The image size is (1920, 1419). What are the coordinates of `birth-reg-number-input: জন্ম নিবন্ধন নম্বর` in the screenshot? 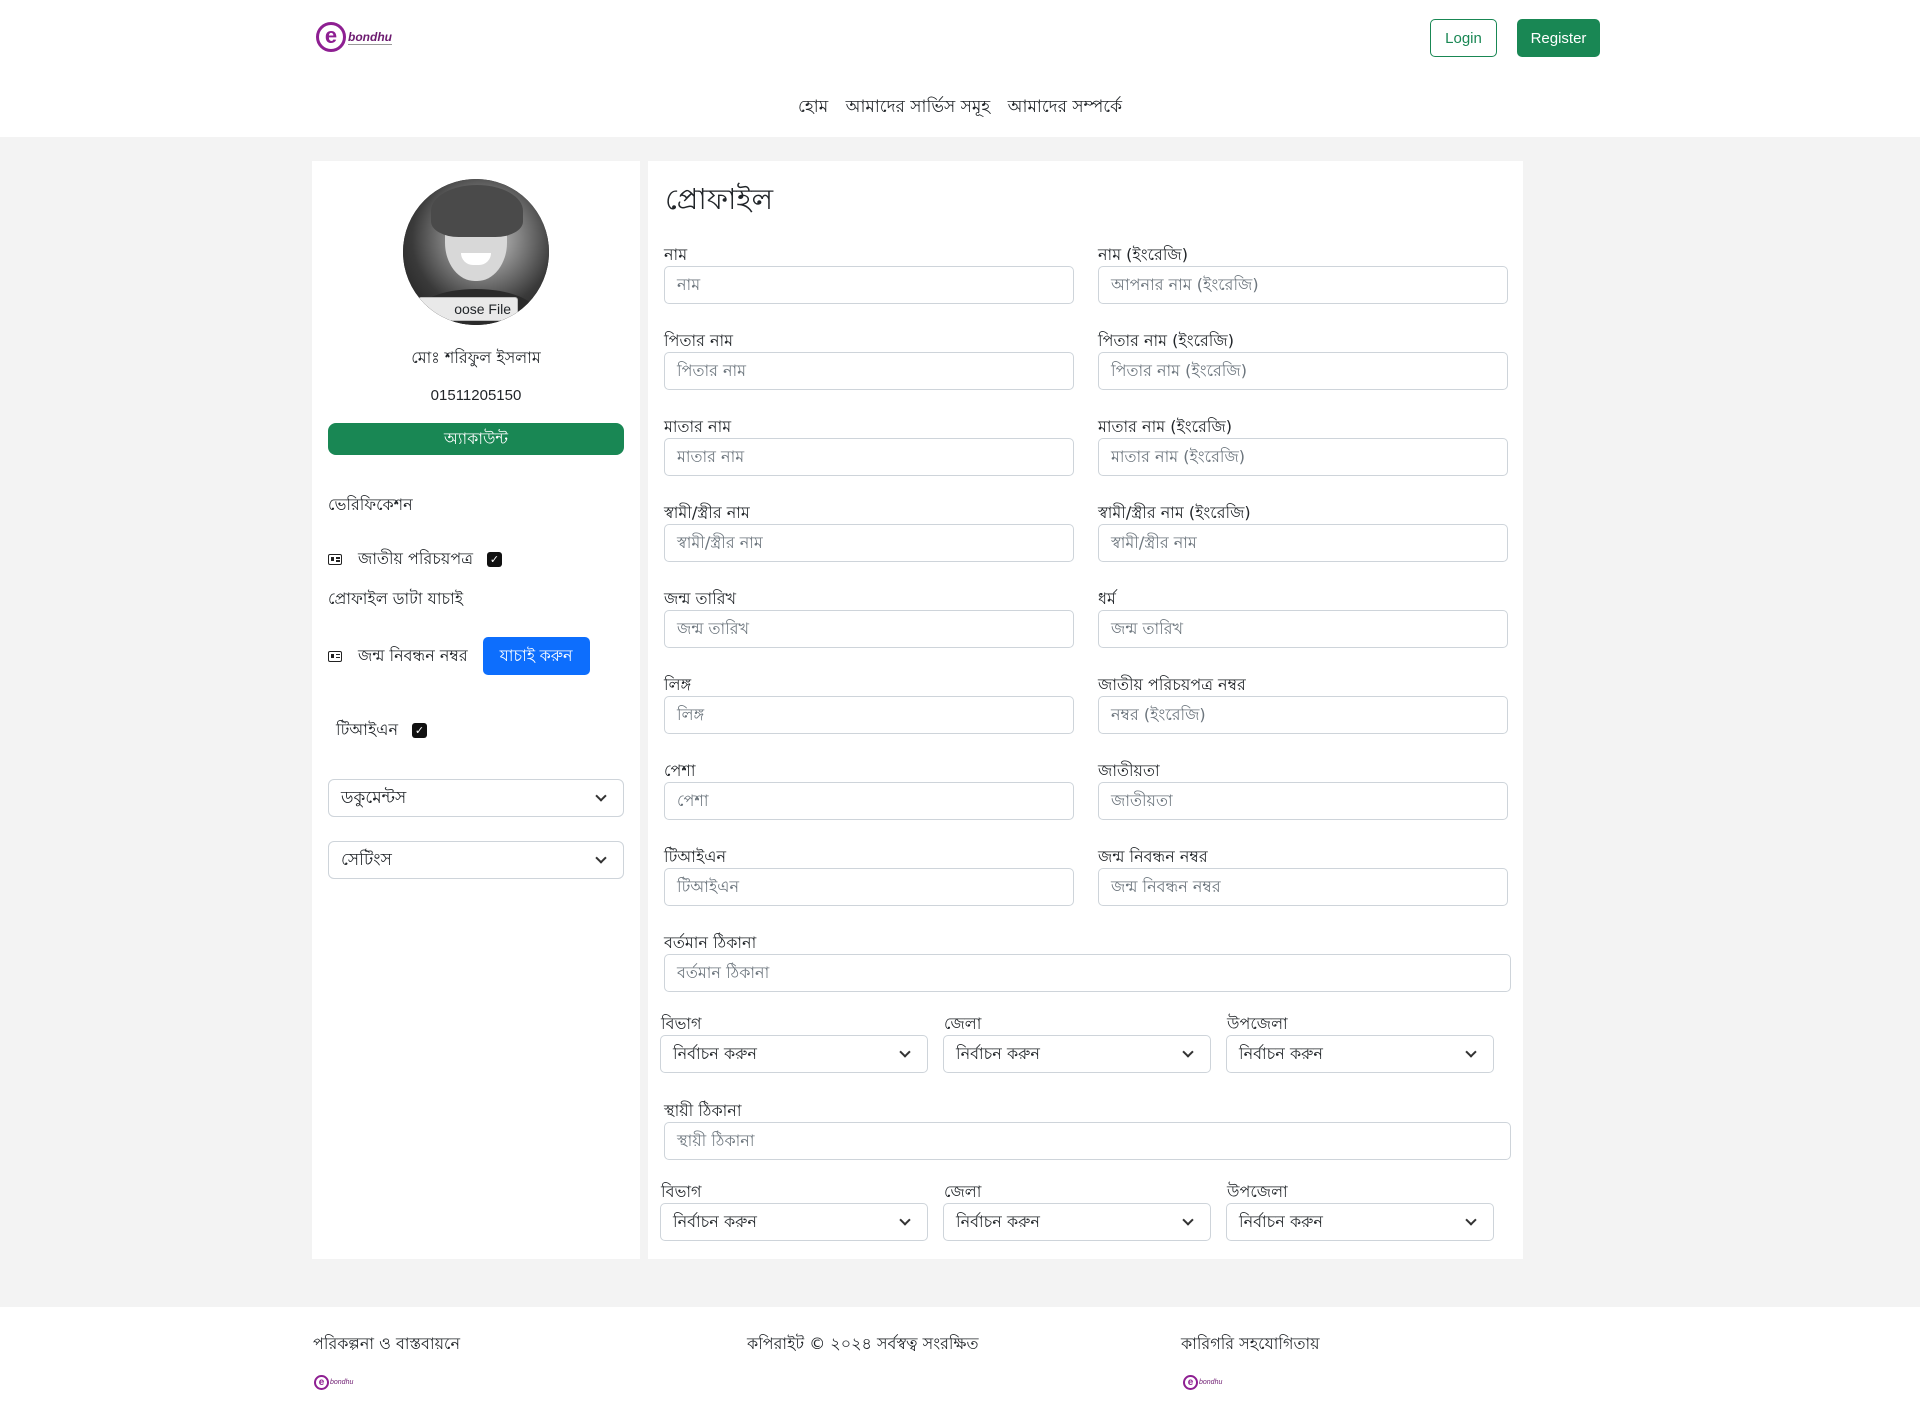 It's located at (1303, 887).